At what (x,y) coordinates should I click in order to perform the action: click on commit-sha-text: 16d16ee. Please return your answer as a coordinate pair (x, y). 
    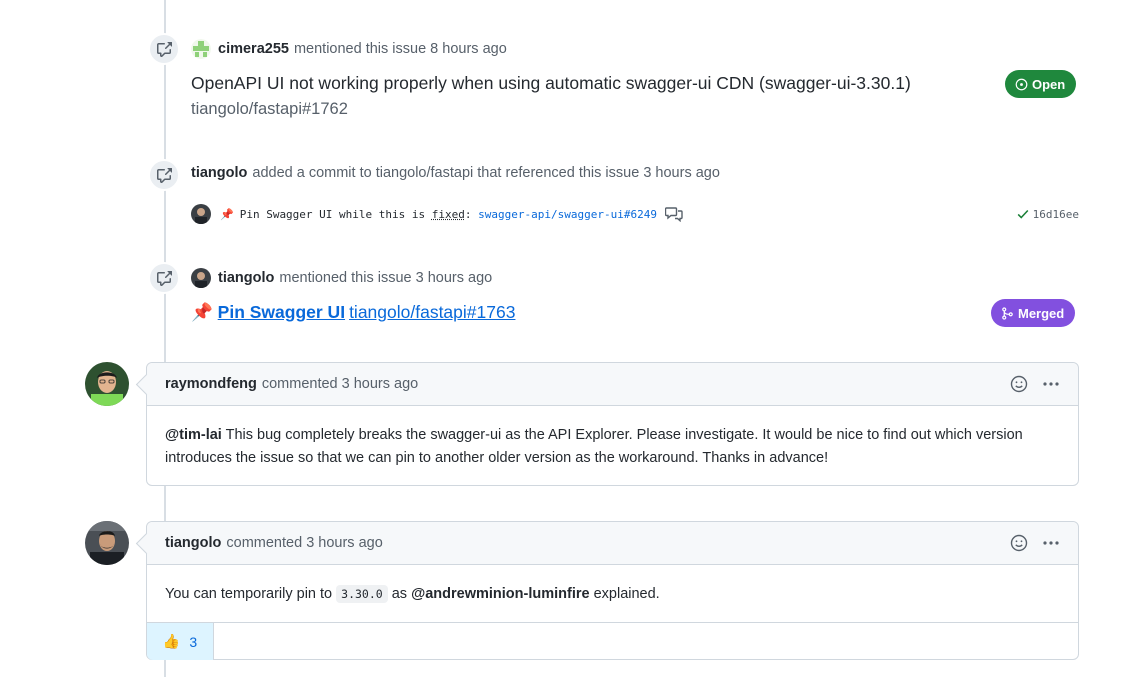
    Looking at the image, I should click on (1055, 214).